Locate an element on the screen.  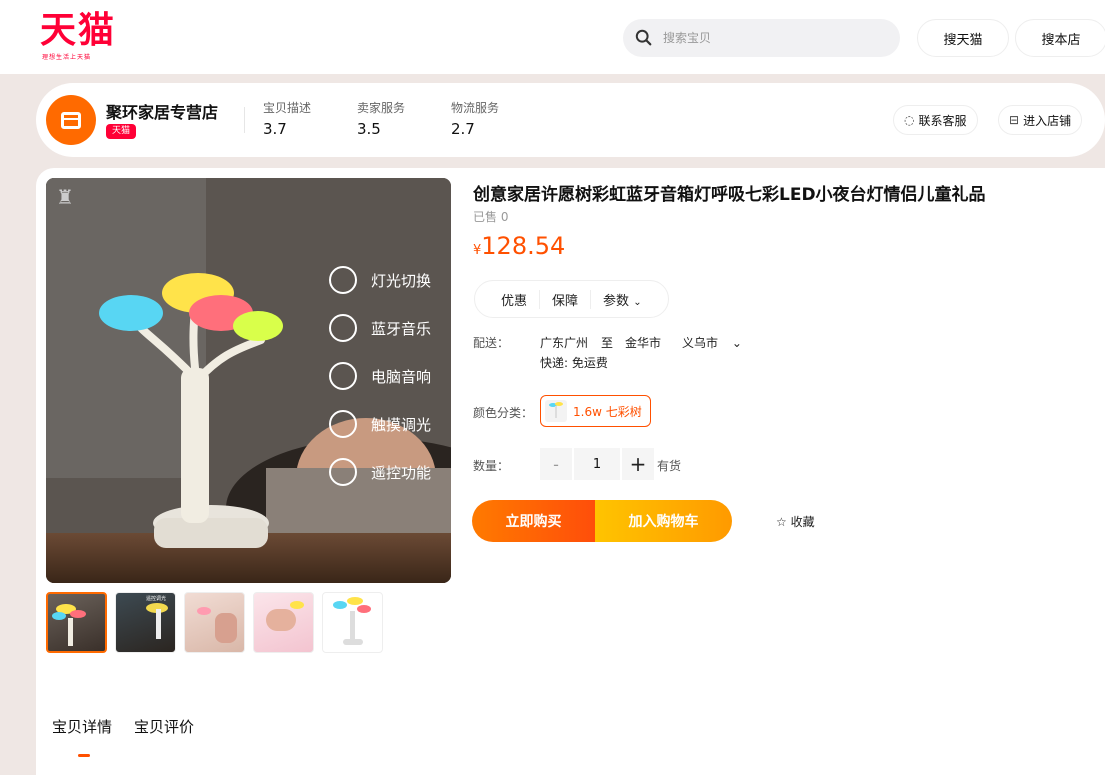
detail-tabs: 宝贝详情 宝贝评价 is located at coordinates (134, 726).